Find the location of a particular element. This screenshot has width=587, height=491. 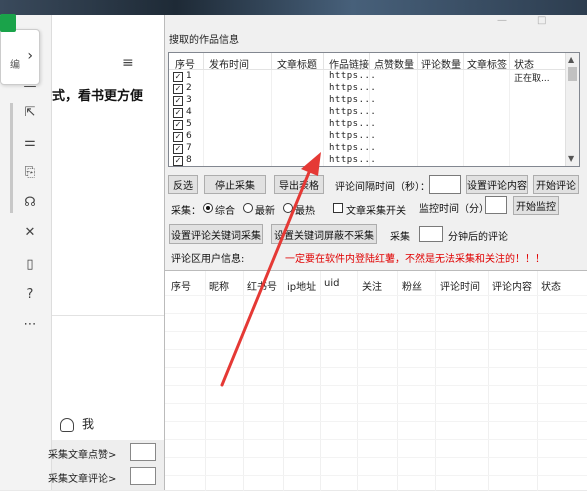

annotation-arrow is located at coordinates (270, 269).